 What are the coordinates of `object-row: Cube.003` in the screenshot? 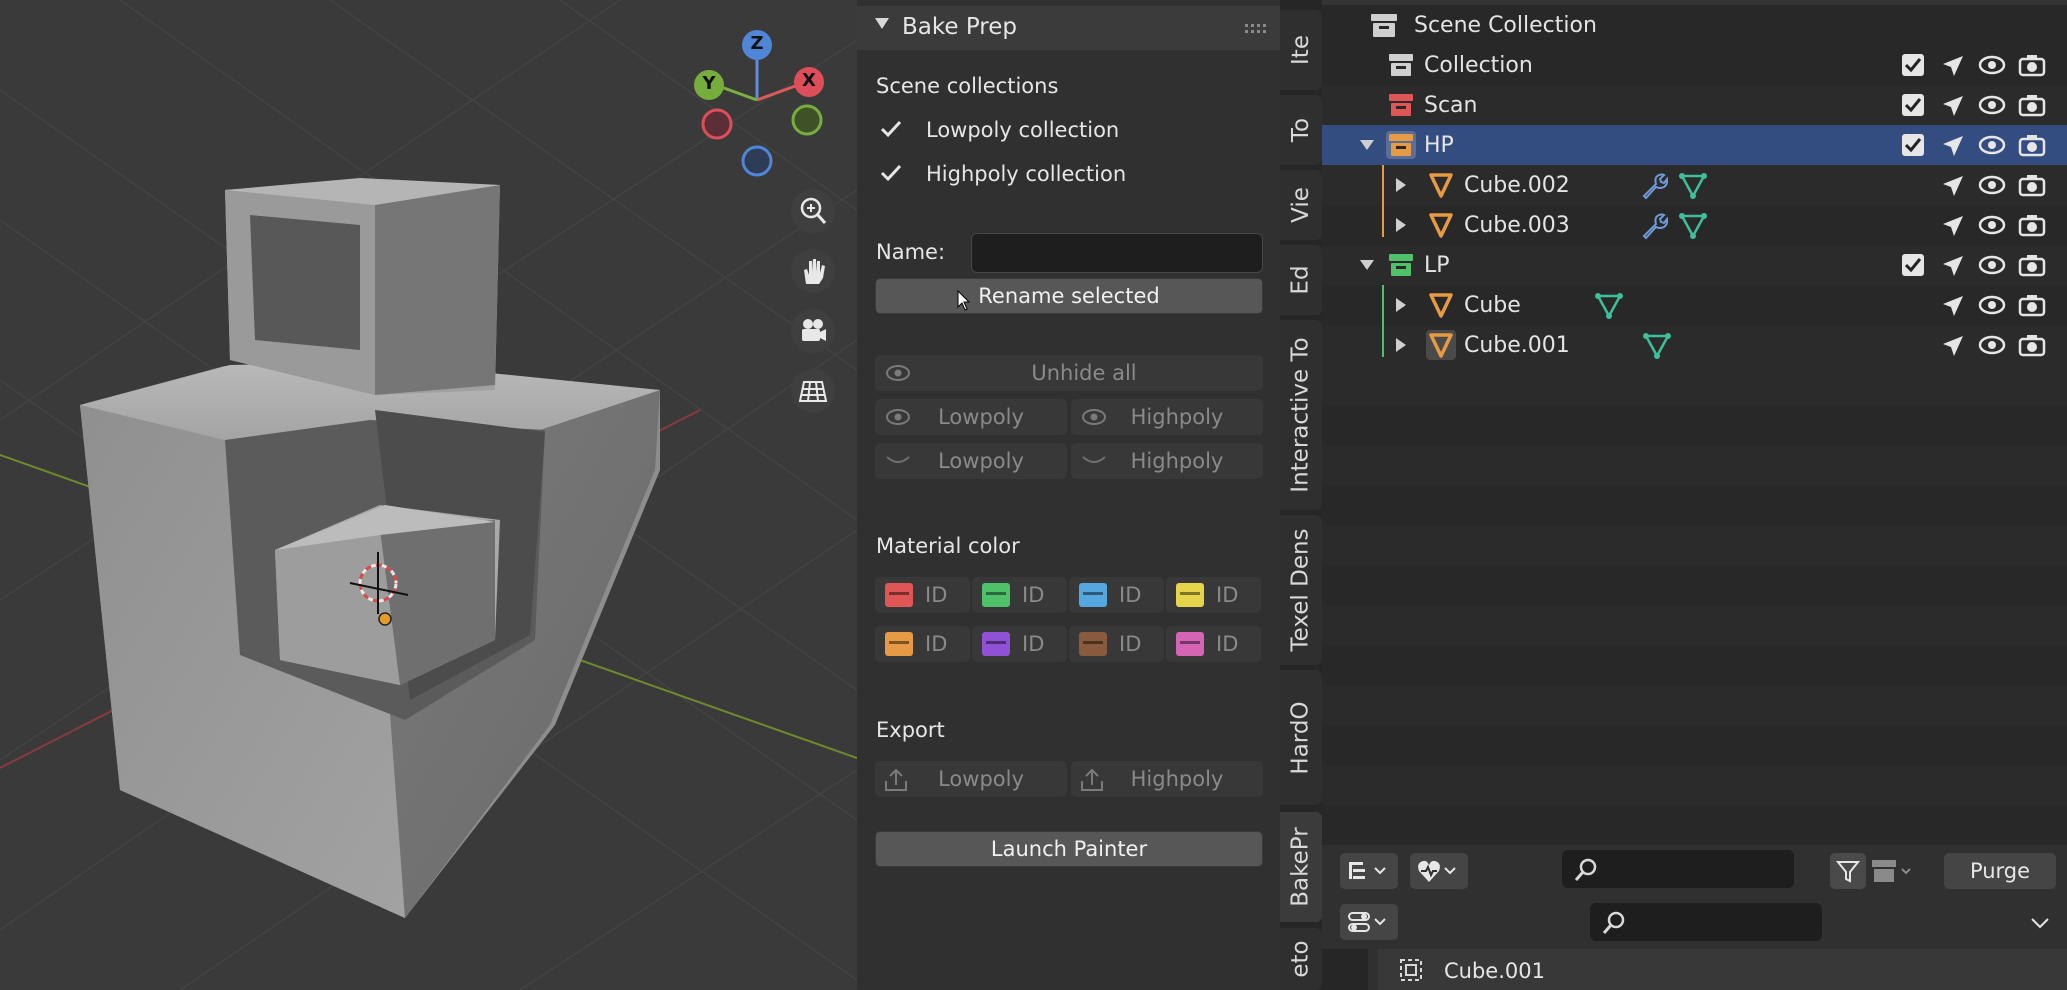 It's located at (1694, 225).